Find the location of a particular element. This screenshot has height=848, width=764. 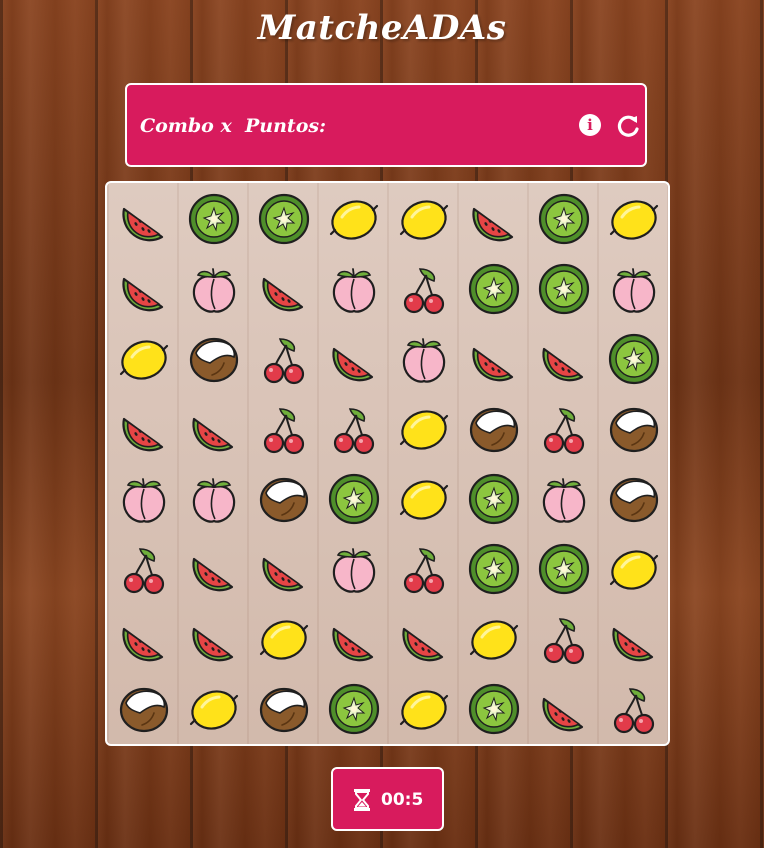

info-icon: i is located at coordinates (590, 125).